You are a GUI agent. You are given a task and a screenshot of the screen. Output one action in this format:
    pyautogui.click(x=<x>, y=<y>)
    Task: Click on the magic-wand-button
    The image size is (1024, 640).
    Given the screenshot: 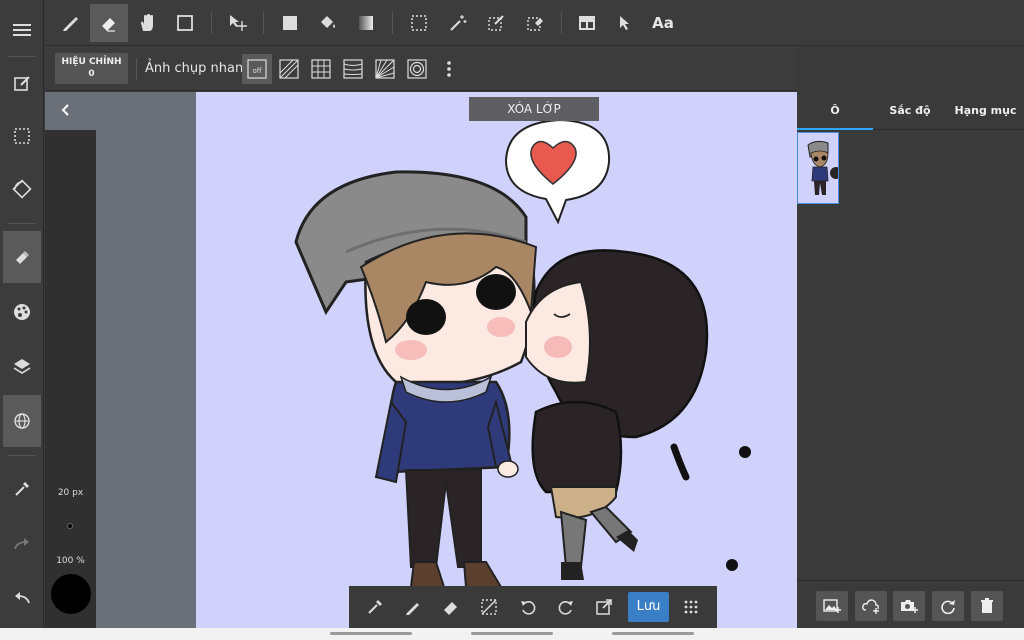 What is the action you would take?
    pyautogui.click(x=458, y=23)
    